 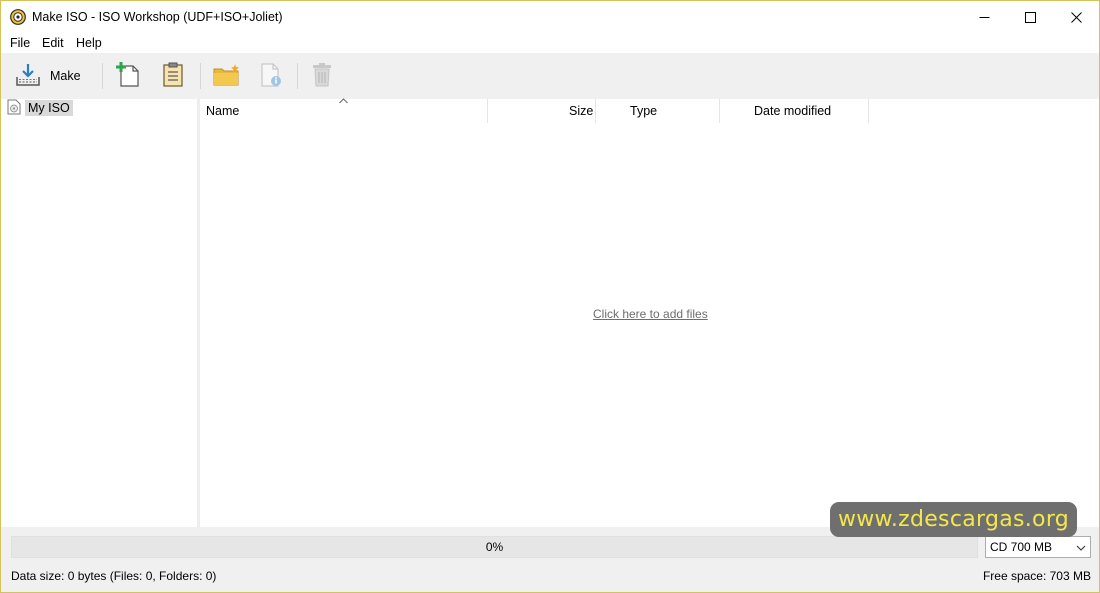 I want to click on trash-icon, so click(x=322, y=76).